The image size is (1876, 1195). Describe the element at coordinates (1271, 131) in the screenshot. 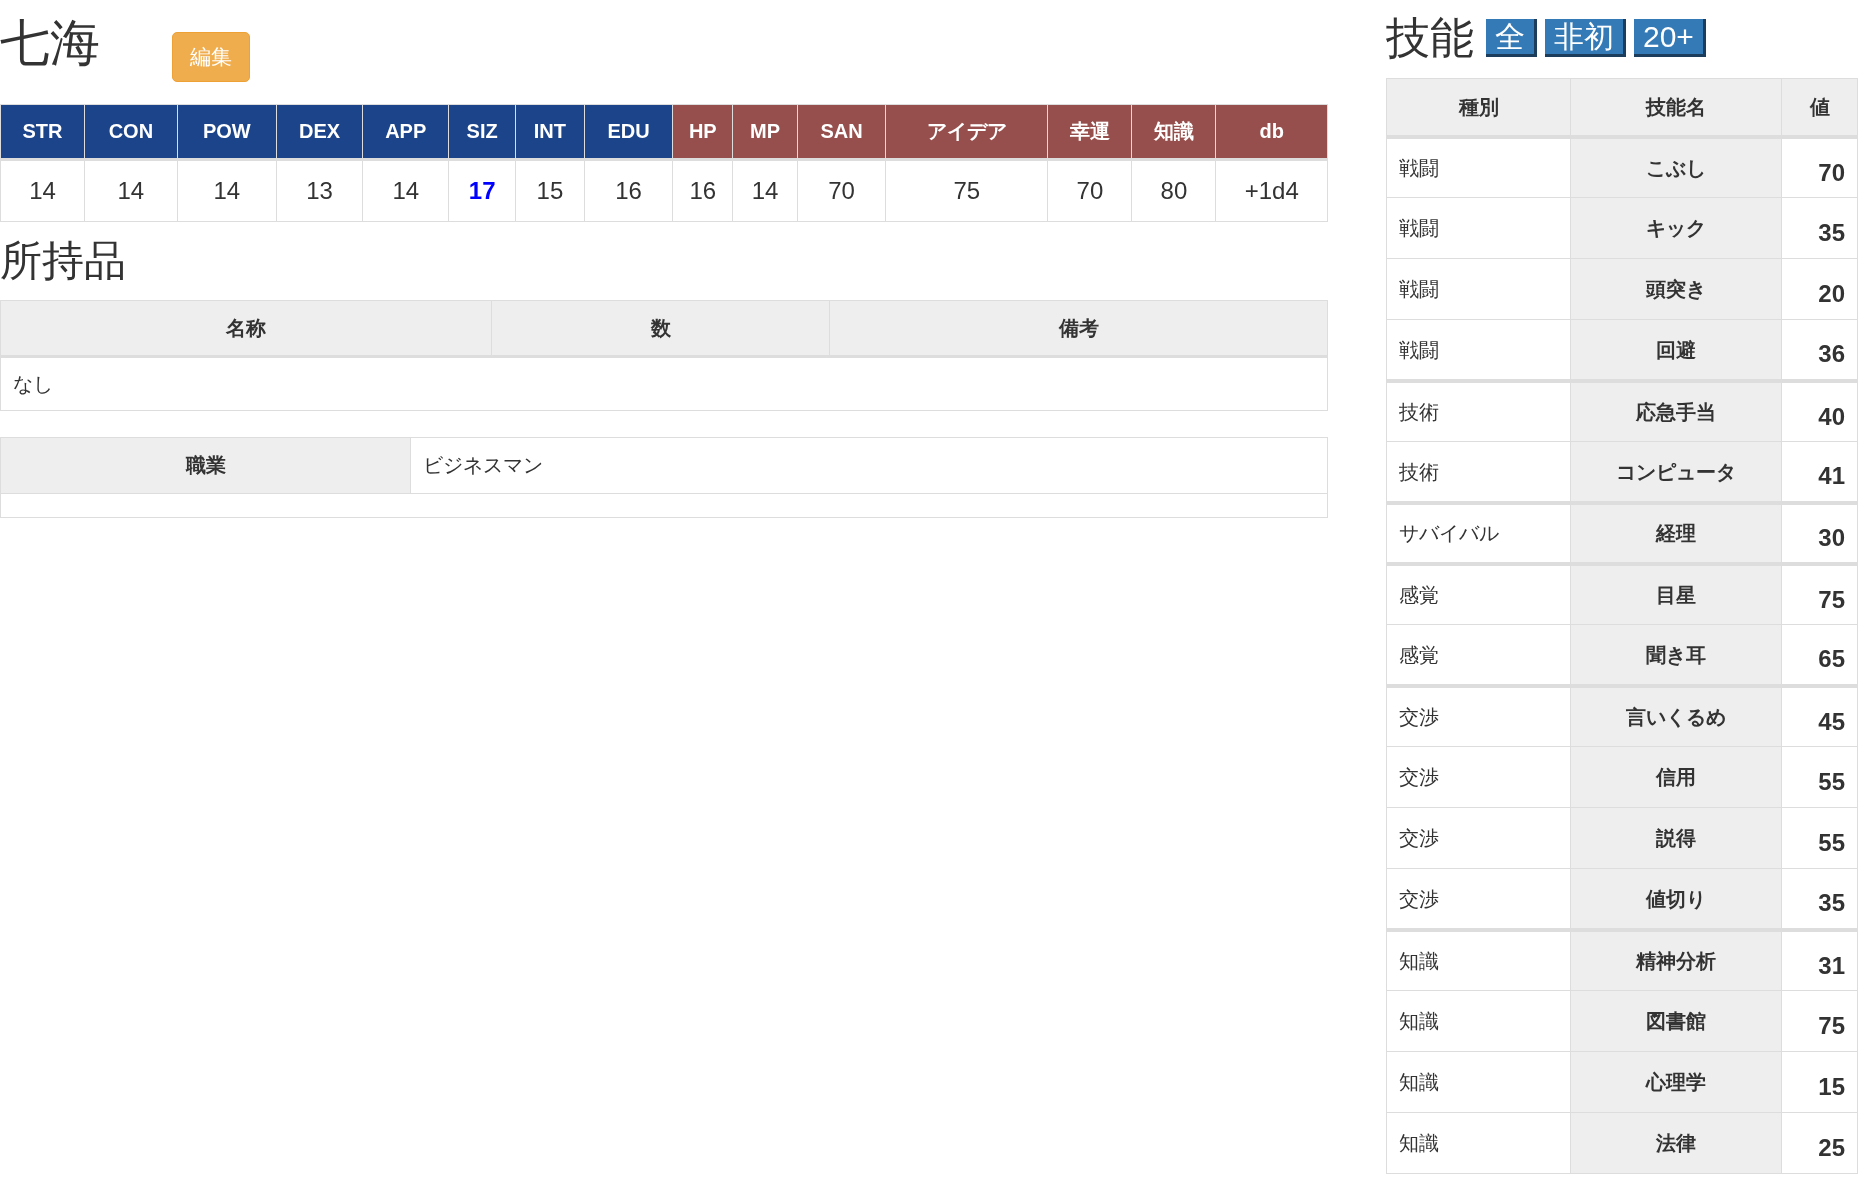

I see `column-header: db` at that location.